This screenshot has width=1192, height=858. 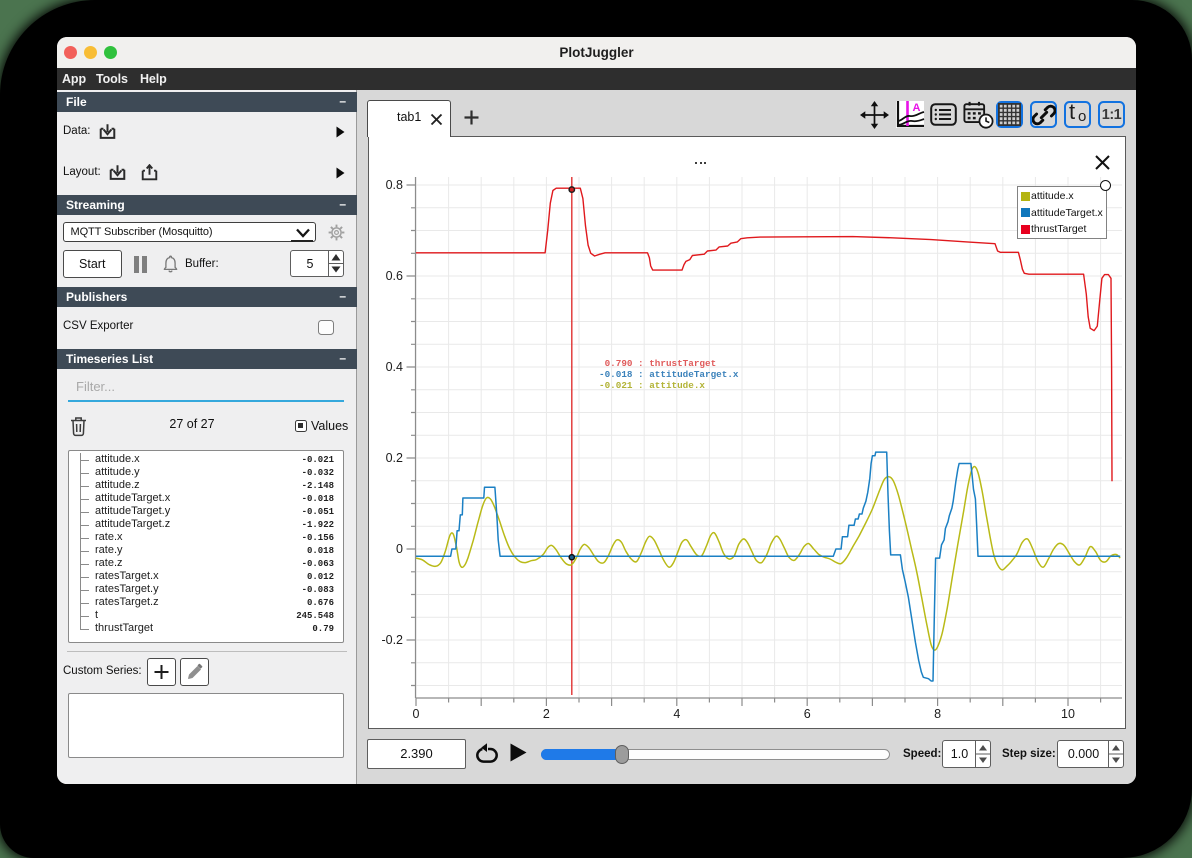 I want to click on svg-text: 0.2, so click(x=394, y=458).